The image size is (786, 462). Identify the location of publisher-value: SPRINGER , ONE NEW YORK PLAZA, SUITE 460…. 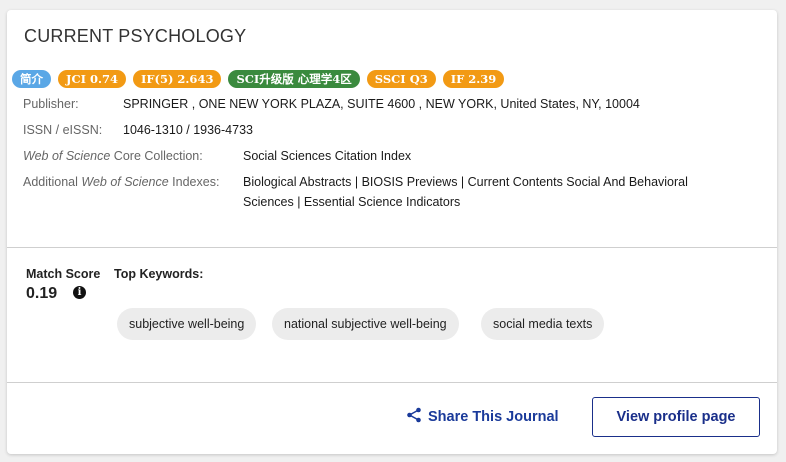
(381, 104).